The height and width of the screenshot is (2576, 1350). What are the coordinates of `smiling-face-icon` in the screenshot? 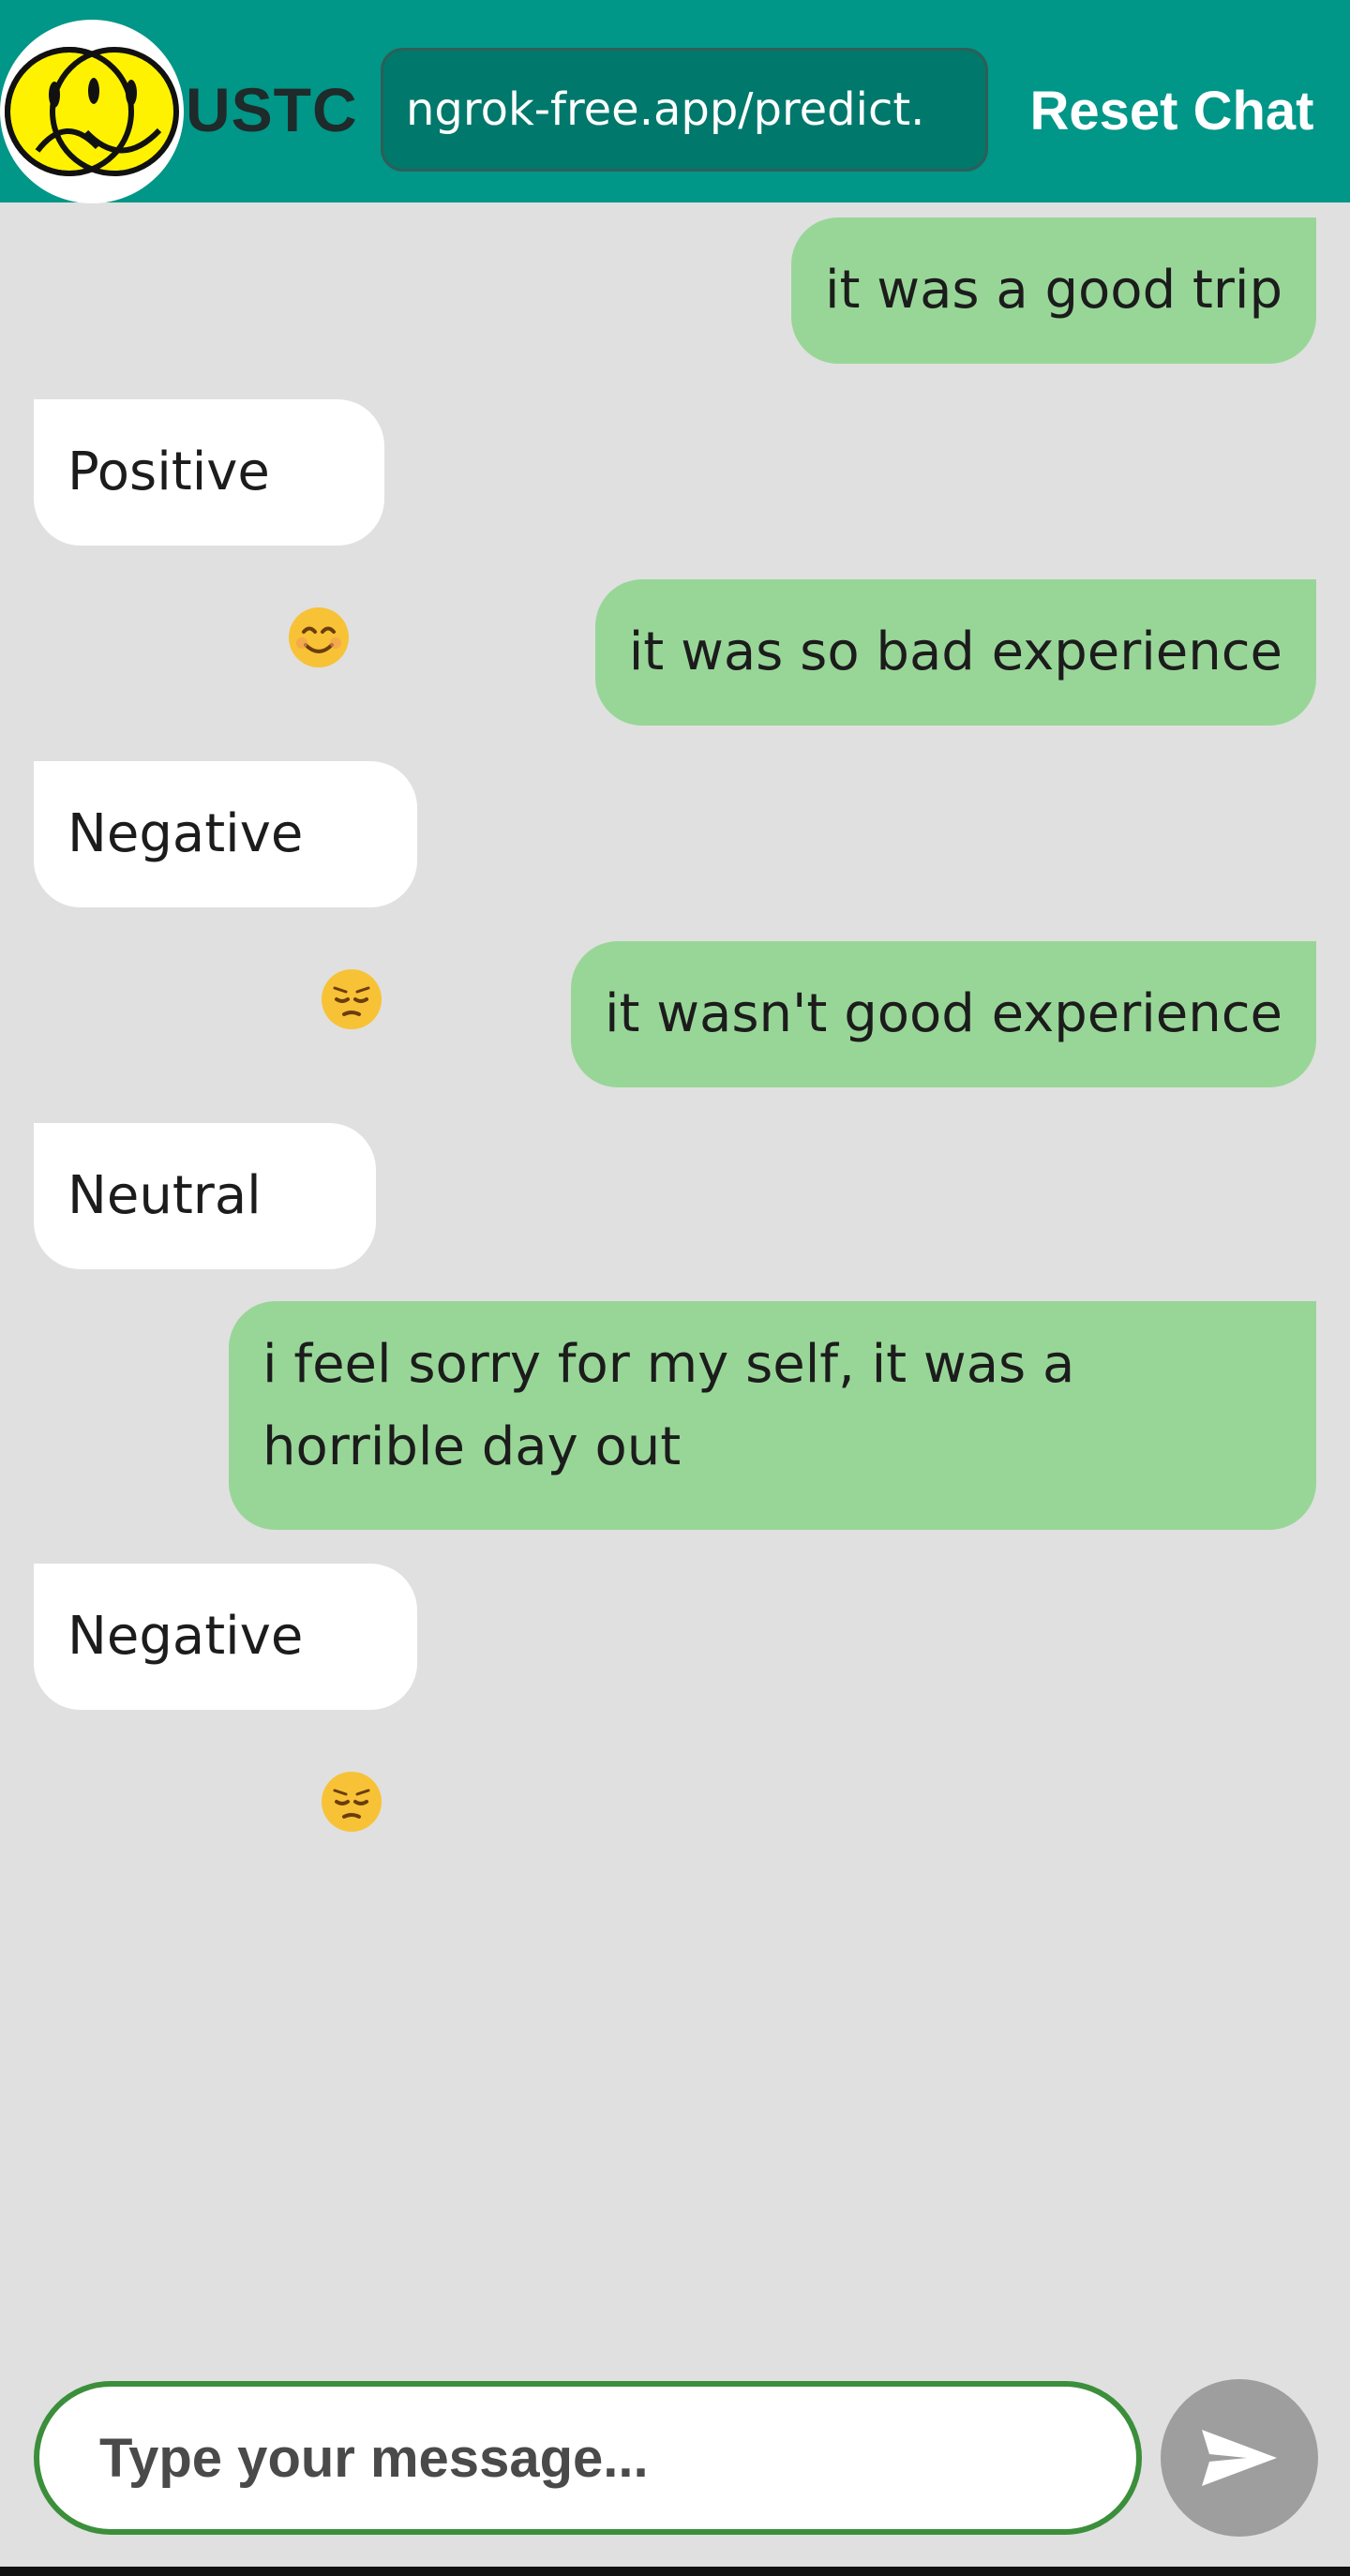 It's located at (319, 554).